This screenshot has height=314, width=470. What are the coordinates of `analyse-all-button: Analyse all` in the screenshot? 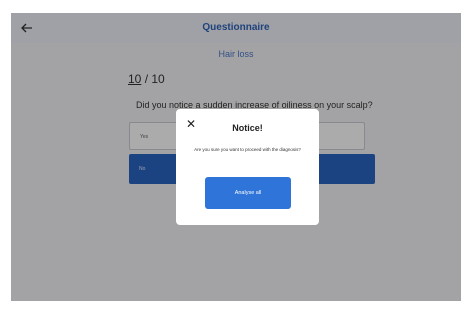 It's located at (248, 193).